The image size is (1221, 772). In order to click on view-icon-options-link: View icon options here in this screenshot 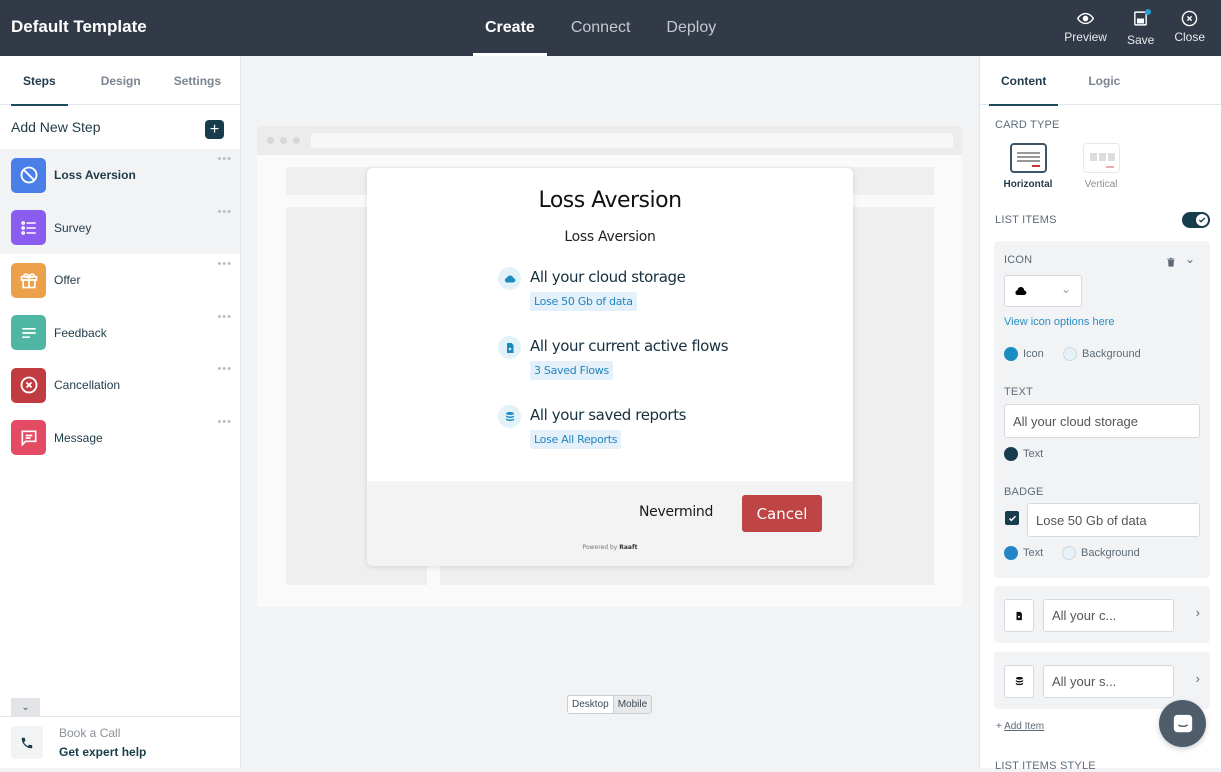, I will do `click(1059, 322)`.